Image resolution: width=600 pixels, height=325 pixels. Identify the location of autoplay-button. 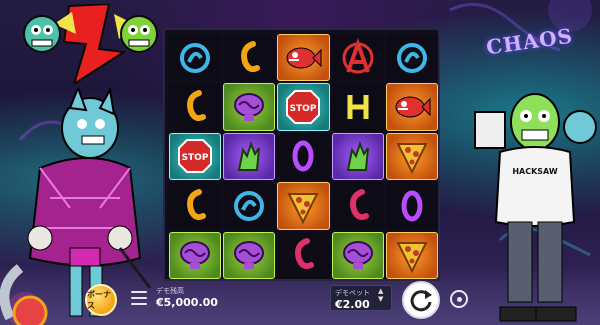
(459, 299).